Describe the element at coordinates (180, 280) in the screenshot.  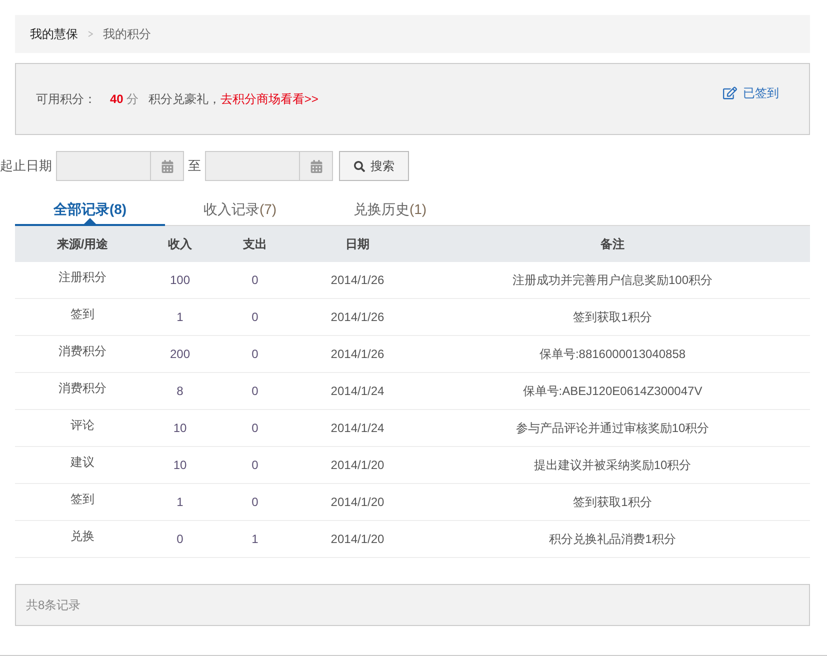
I see `table-cell-text: 100` at that location.